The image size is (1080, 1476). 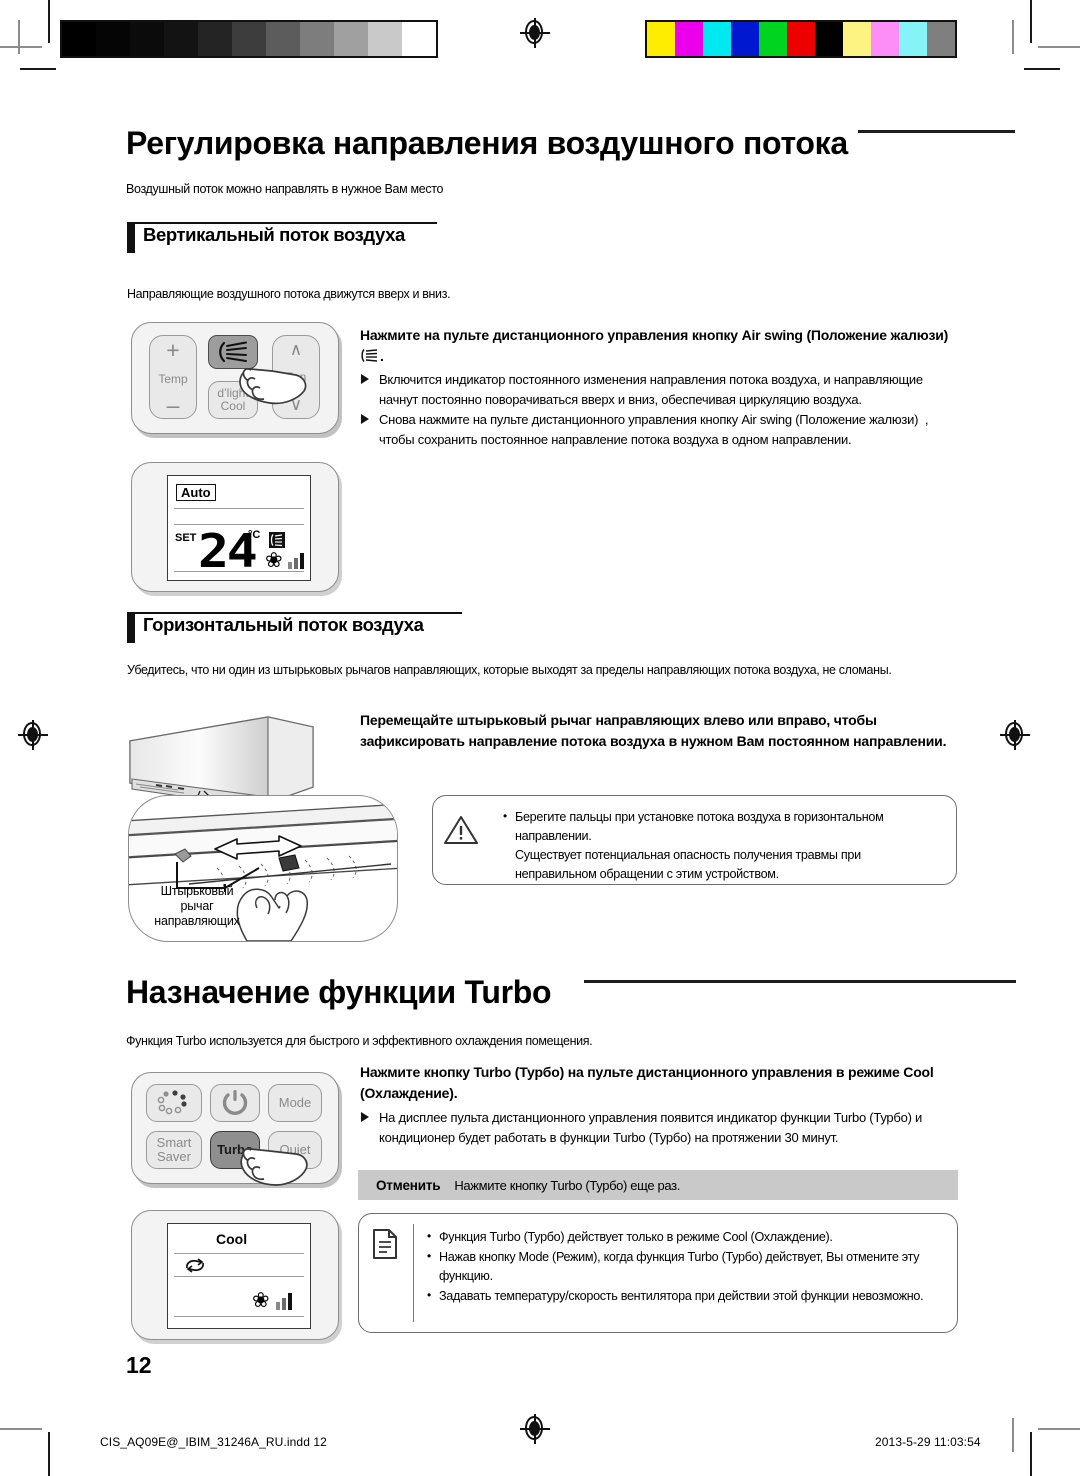 What do you see at coordinates (296, 349) in the screenshot?
I see `fan-up-label: ∧` at bounding box center [296, 349].